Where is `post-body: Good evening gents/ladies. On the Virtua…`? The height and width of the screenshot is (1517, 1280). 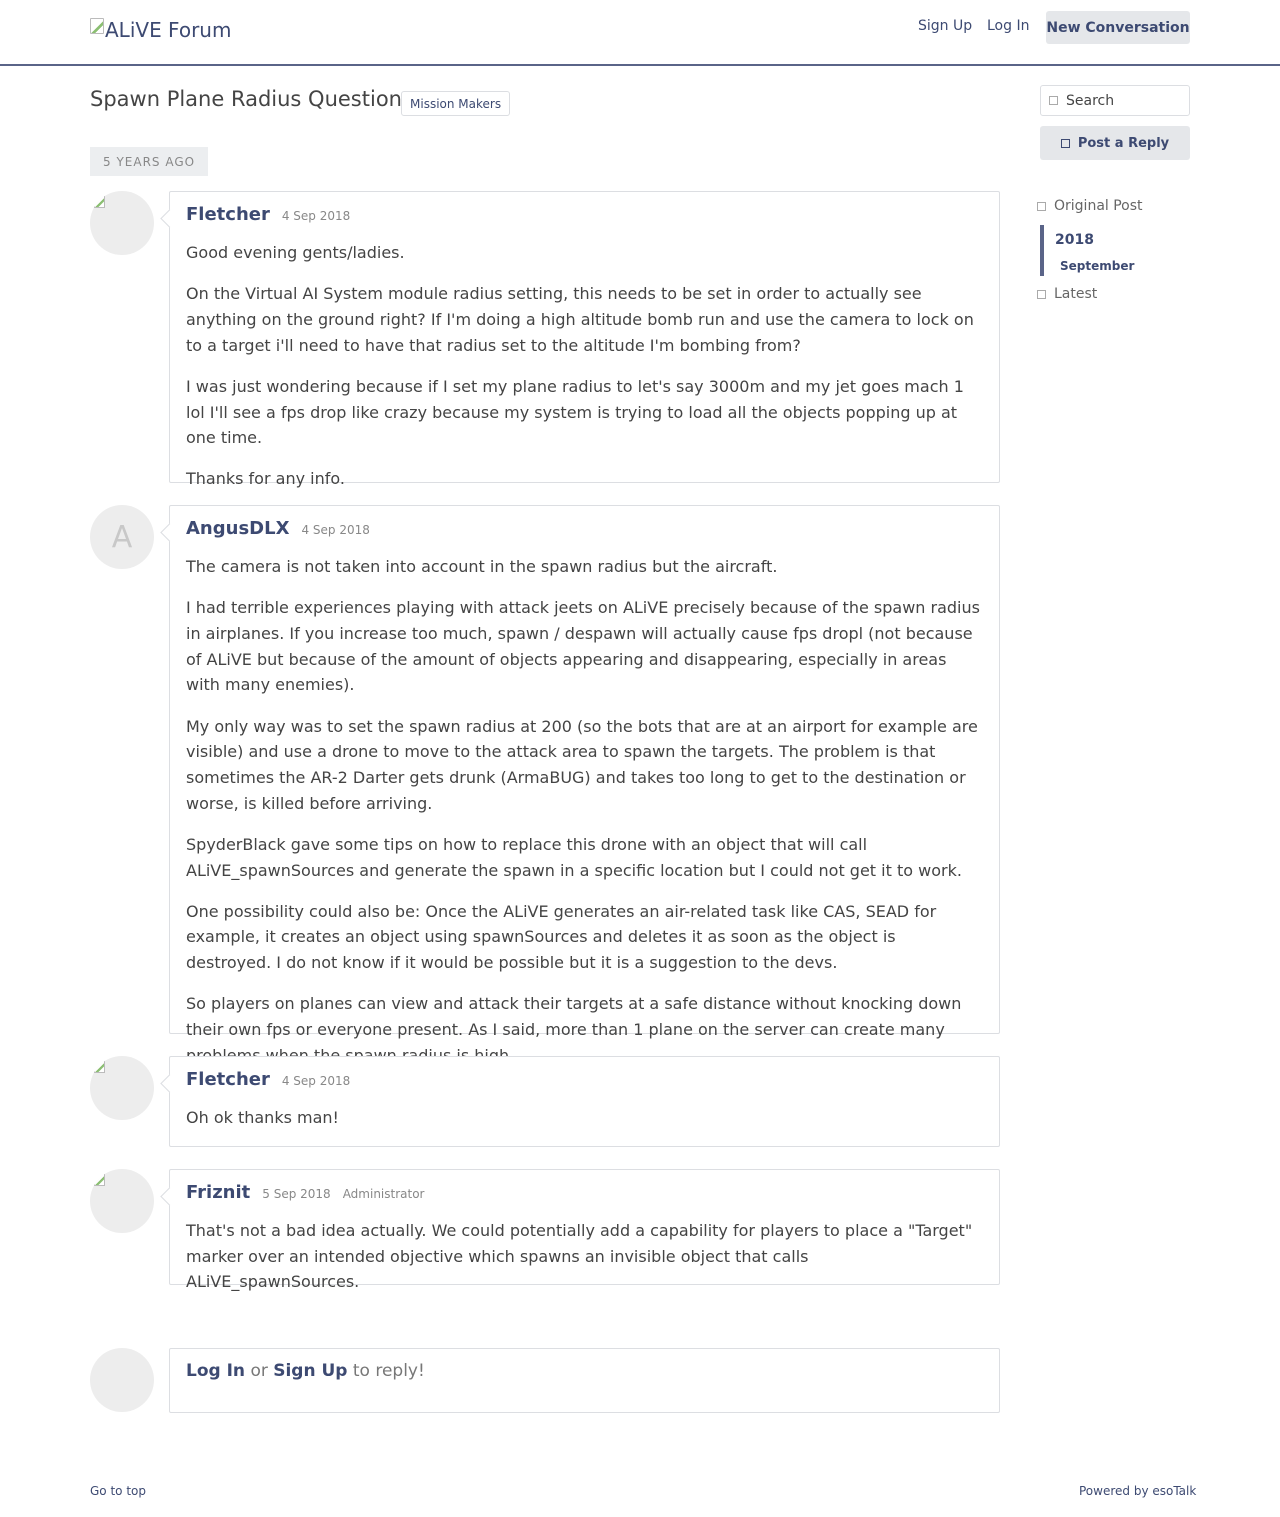 post-body: Good evening gents/ladies. On the Virtua… is located at coordinates (584, 366).